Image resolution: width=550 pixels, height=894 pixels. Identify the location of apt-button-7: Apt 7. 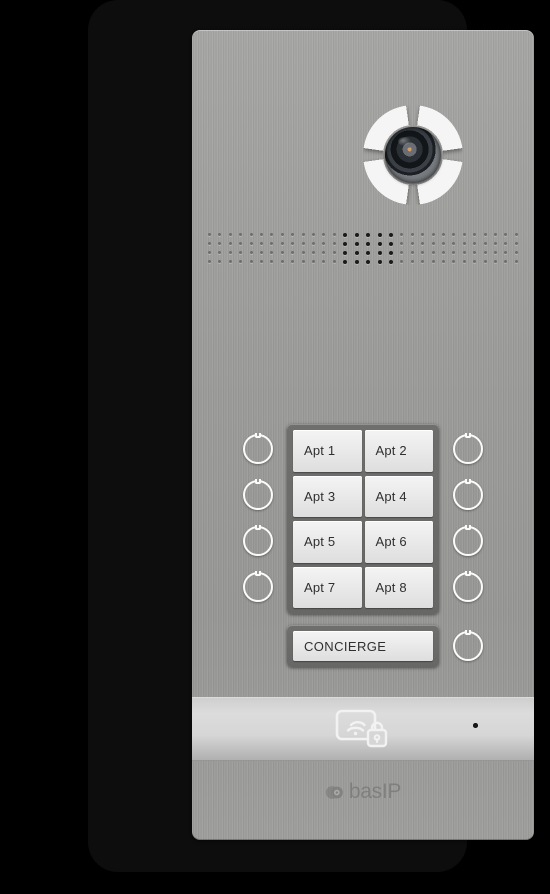
(327, 587).